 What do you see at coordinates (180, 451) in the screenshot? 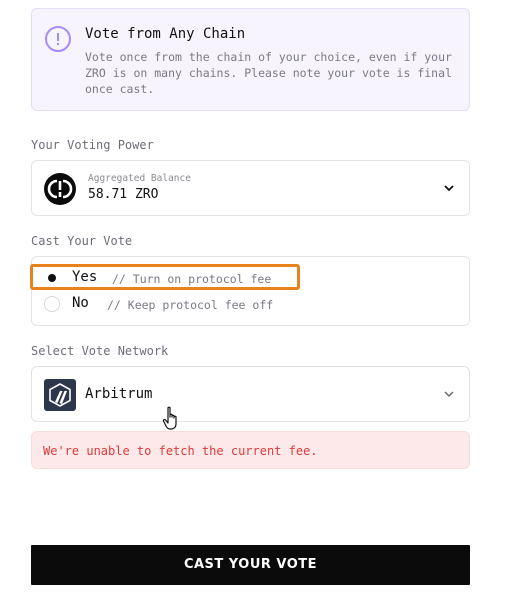
I see `error-text: We're unable to fetch the current fee.` at bounding box center [180, 451].